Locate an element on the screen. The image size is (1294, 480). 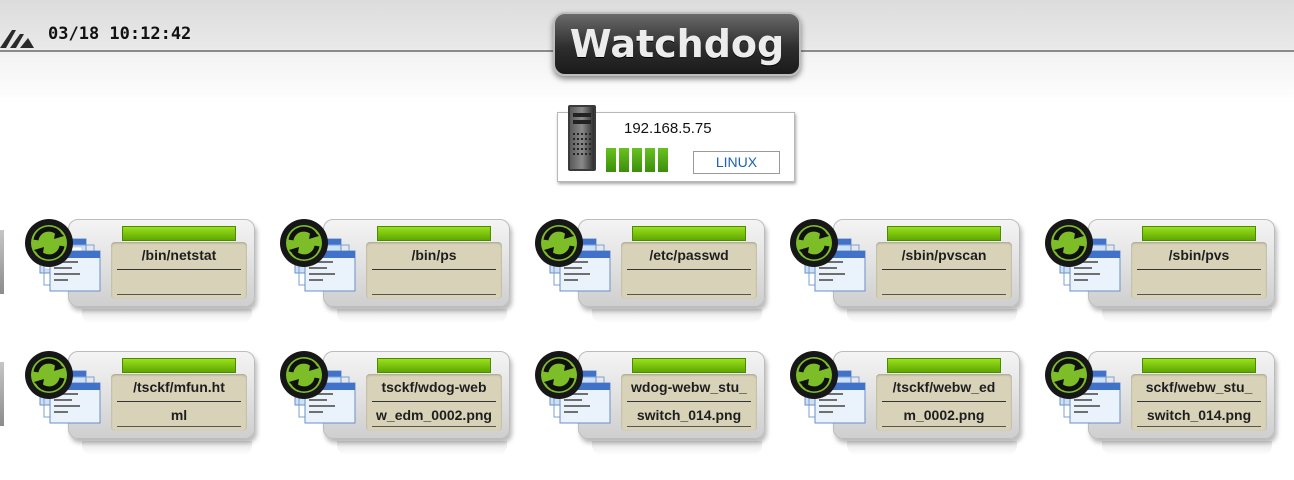
monitor-card: /bin/netstat is located at coordinates (140, 273).